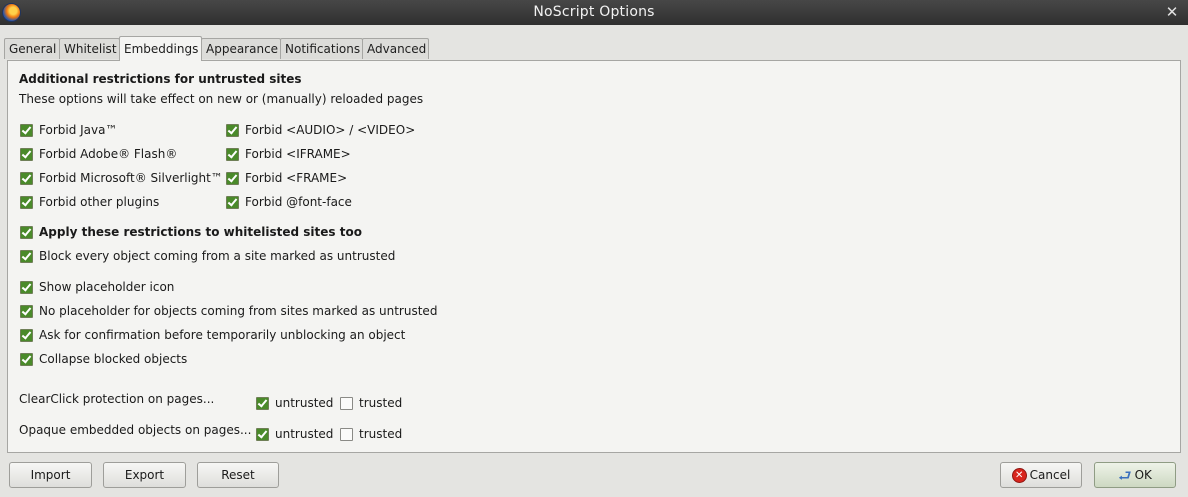  What do you see at coordinates (241, 48) in the screenshot?
I see `tab-appearance: Appearance` at bounding box center [241, 48].